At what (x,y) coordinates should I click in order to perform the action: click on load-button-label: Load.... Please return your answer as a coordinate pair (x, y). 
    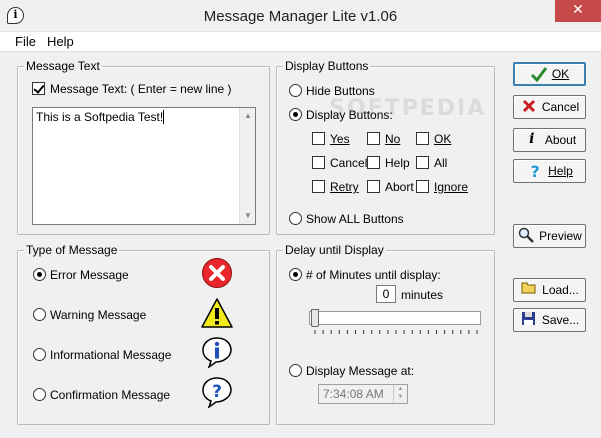
    Looking at the image, I should click on (560, 290).